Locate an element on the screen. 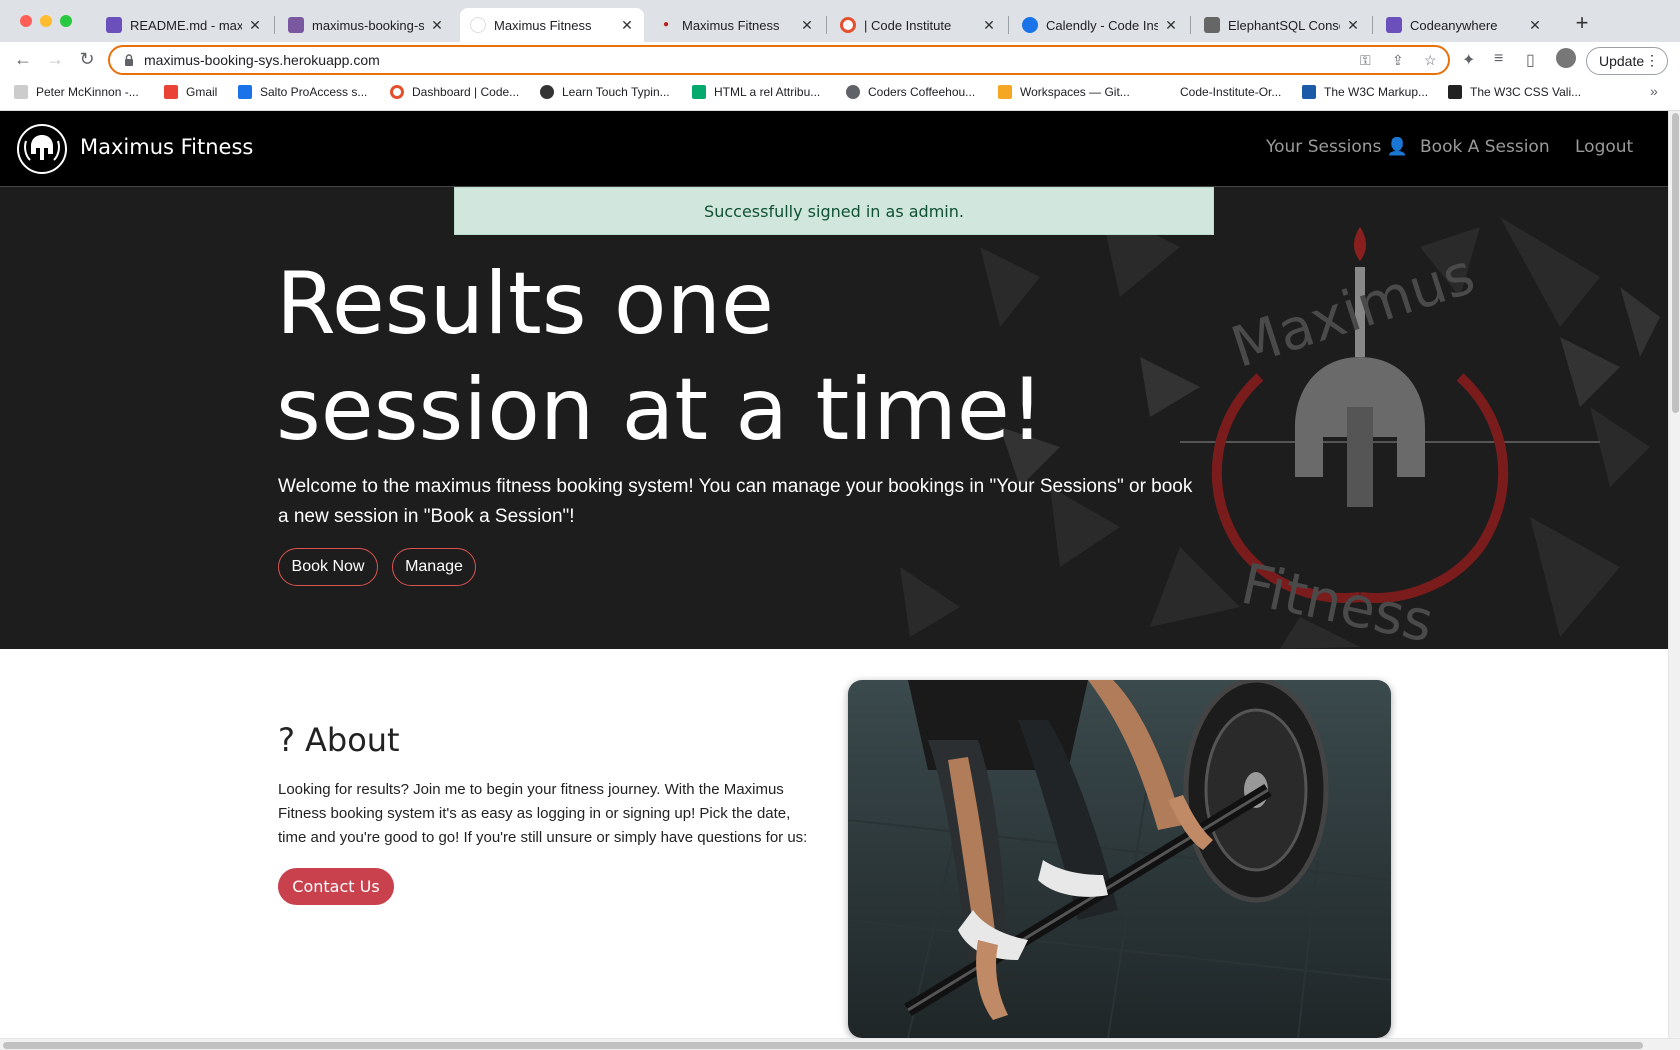 The width and height of the screenshot is (1680, 1050). browser-tab: ● Maximus Fitness ✕ is located at coordinates (736, 25).